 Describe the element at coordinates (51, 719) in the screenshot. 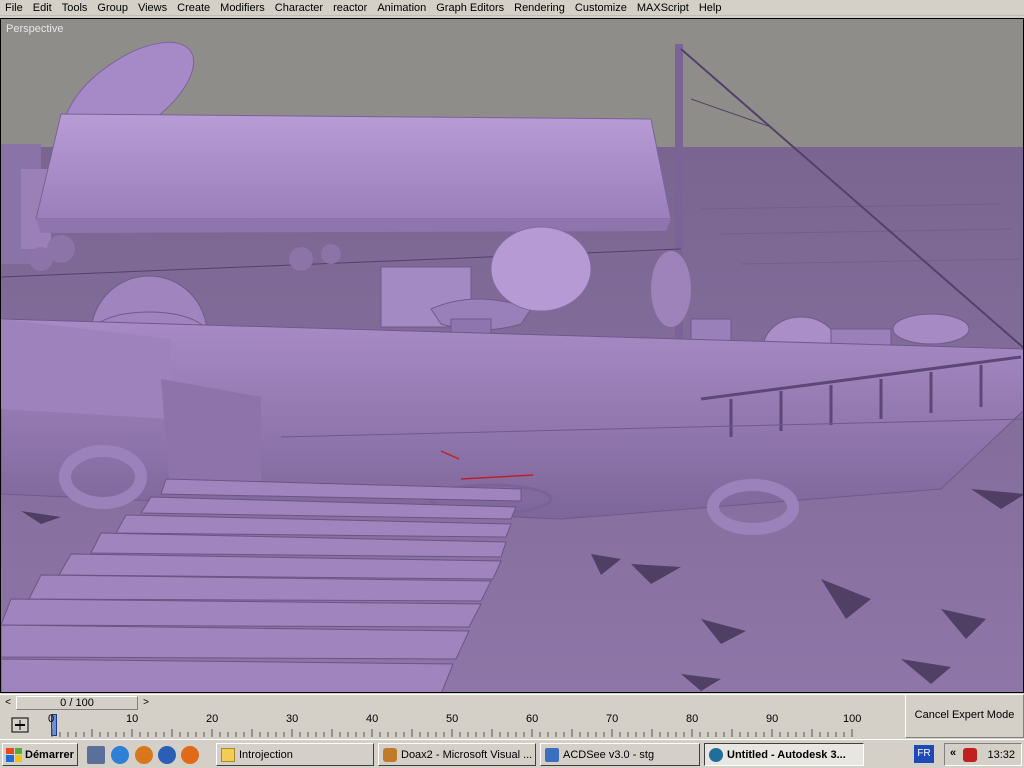

I see `tick-label-0: 0` at that location.